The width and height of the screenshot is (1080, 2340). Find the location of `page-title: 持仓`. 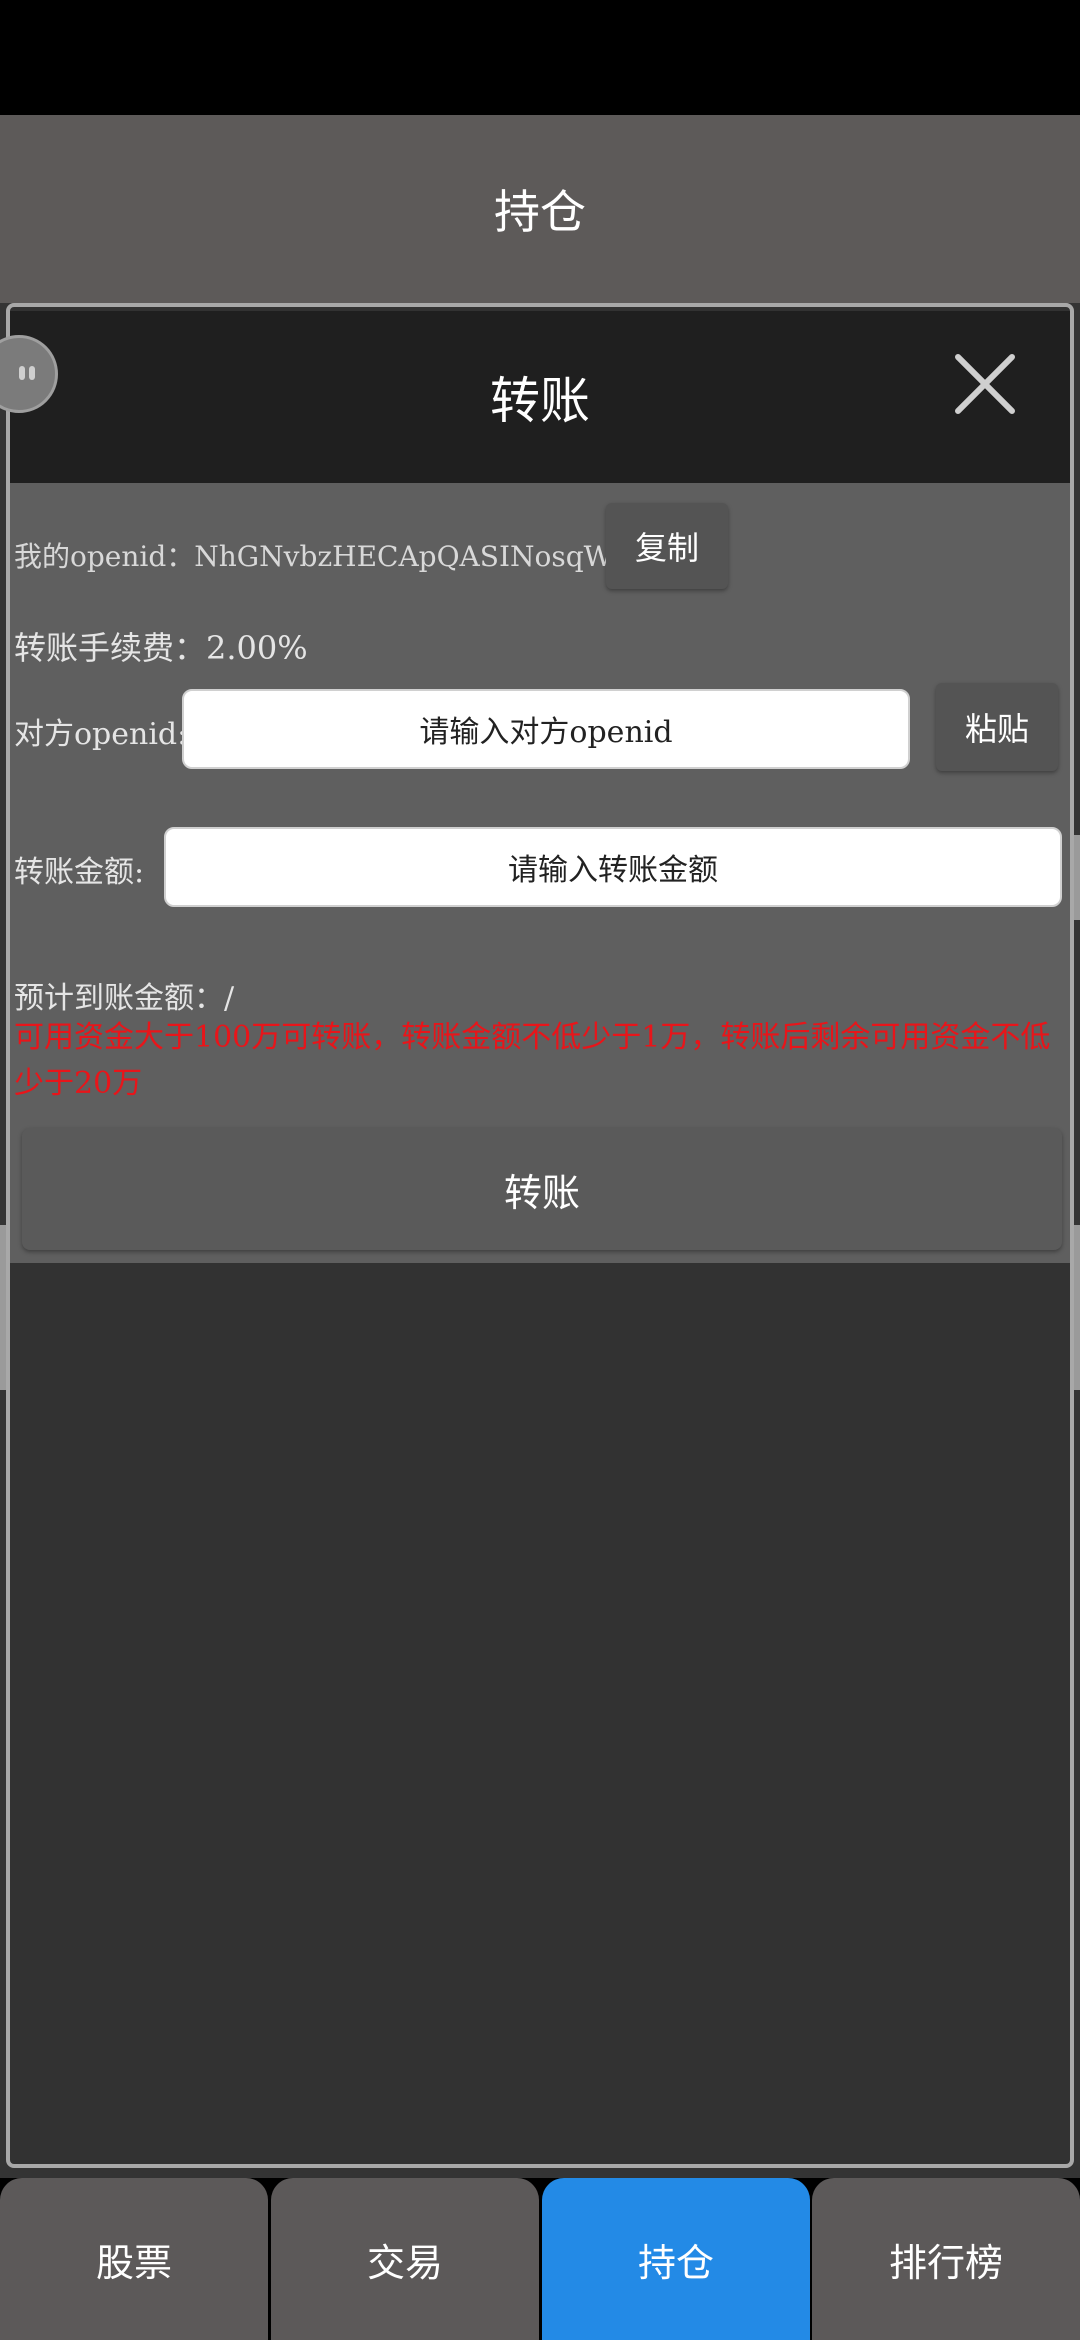

page-title: 持仓 is located at coordinates (540, 212).